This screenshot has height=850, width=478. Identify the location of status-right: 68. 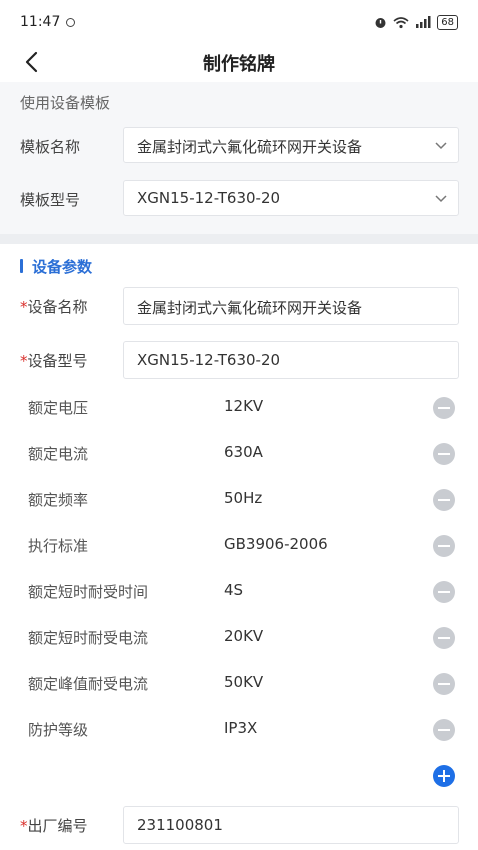
(416, 22).